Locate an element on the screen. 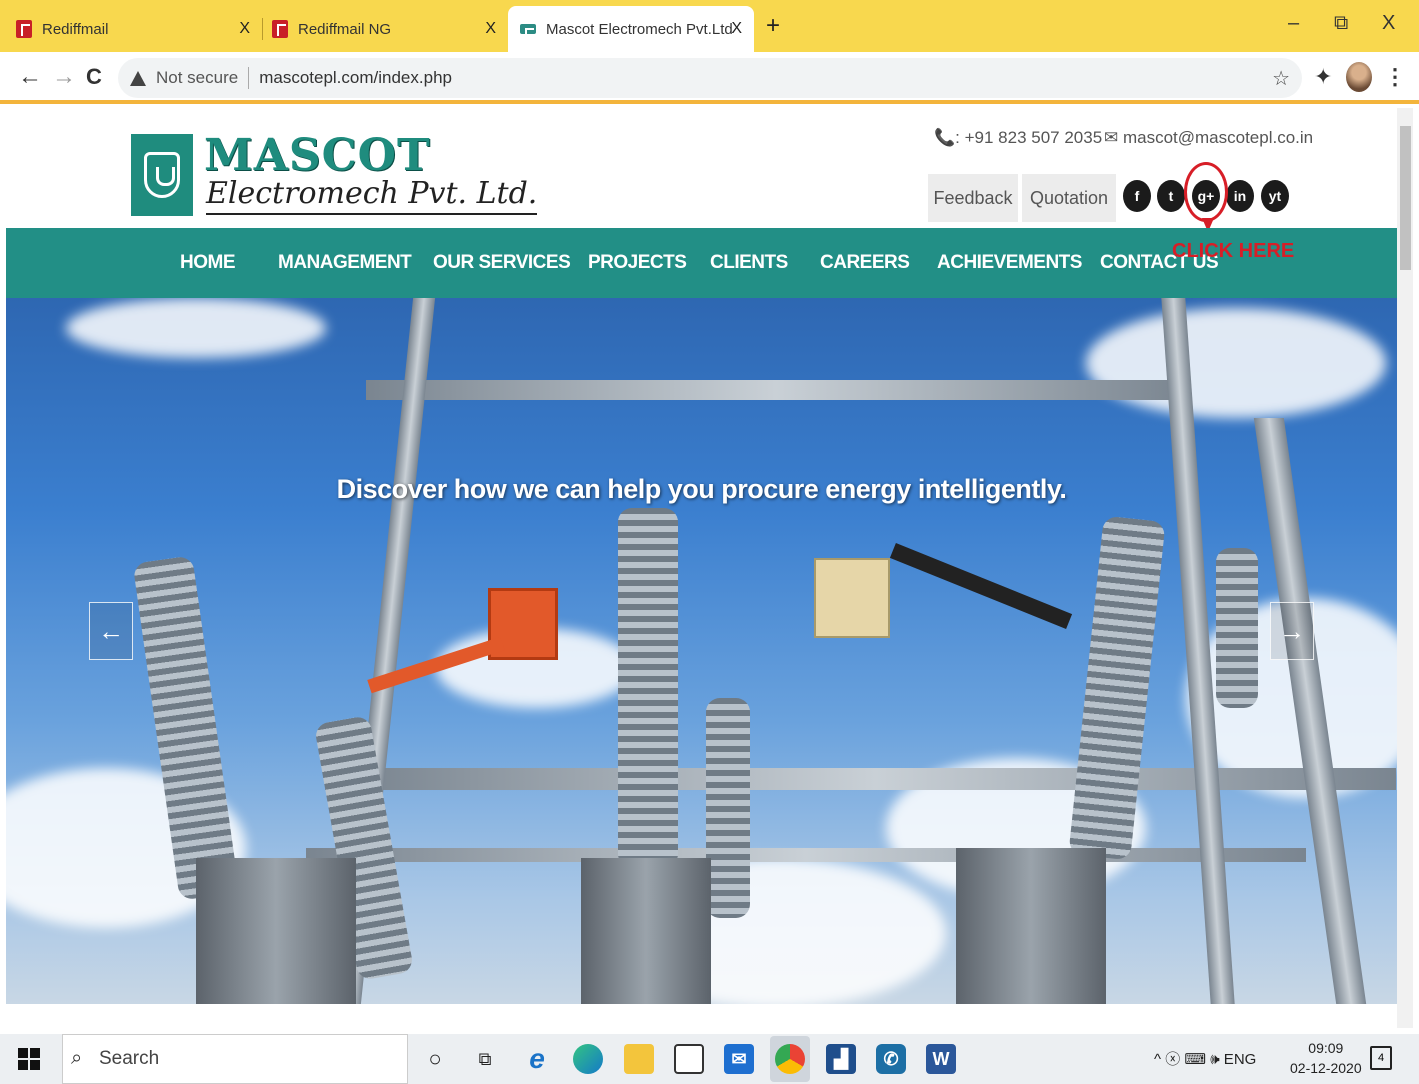 This screenshot has height=1084, width=1419. brand-subtitle: Electromech Pvt. Ltd. is located at coordinates (372, 195).